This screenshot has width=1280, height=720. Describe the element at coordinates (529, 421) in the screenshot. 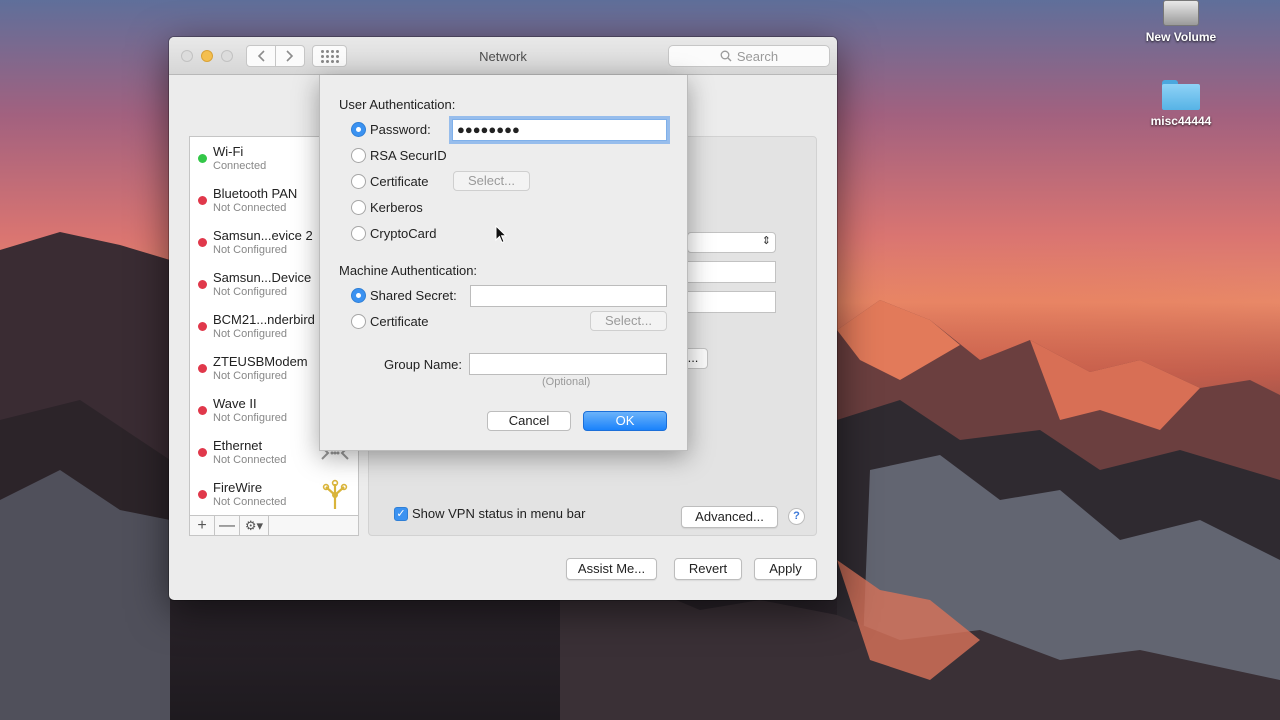

I see `cancel-button: Cancel` at that location.